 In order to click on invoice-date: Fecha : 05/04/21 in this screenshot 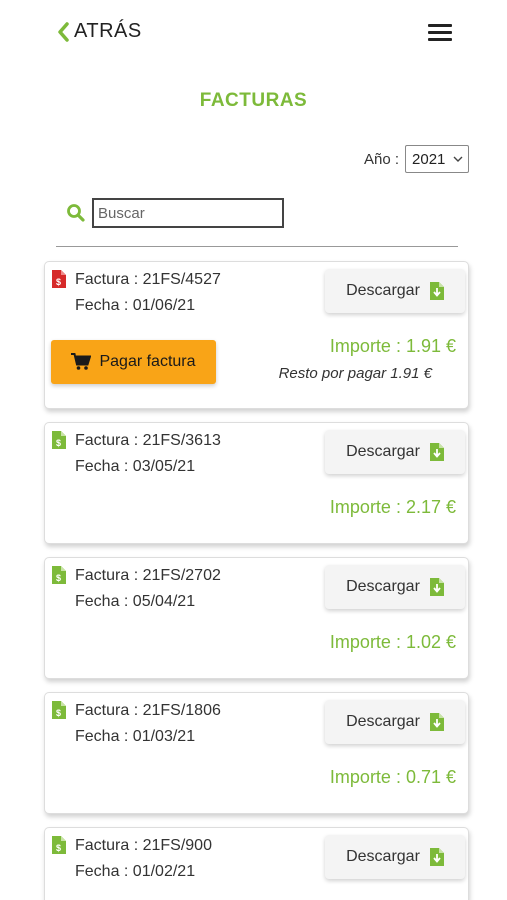, I will do `click(135, 601)`.